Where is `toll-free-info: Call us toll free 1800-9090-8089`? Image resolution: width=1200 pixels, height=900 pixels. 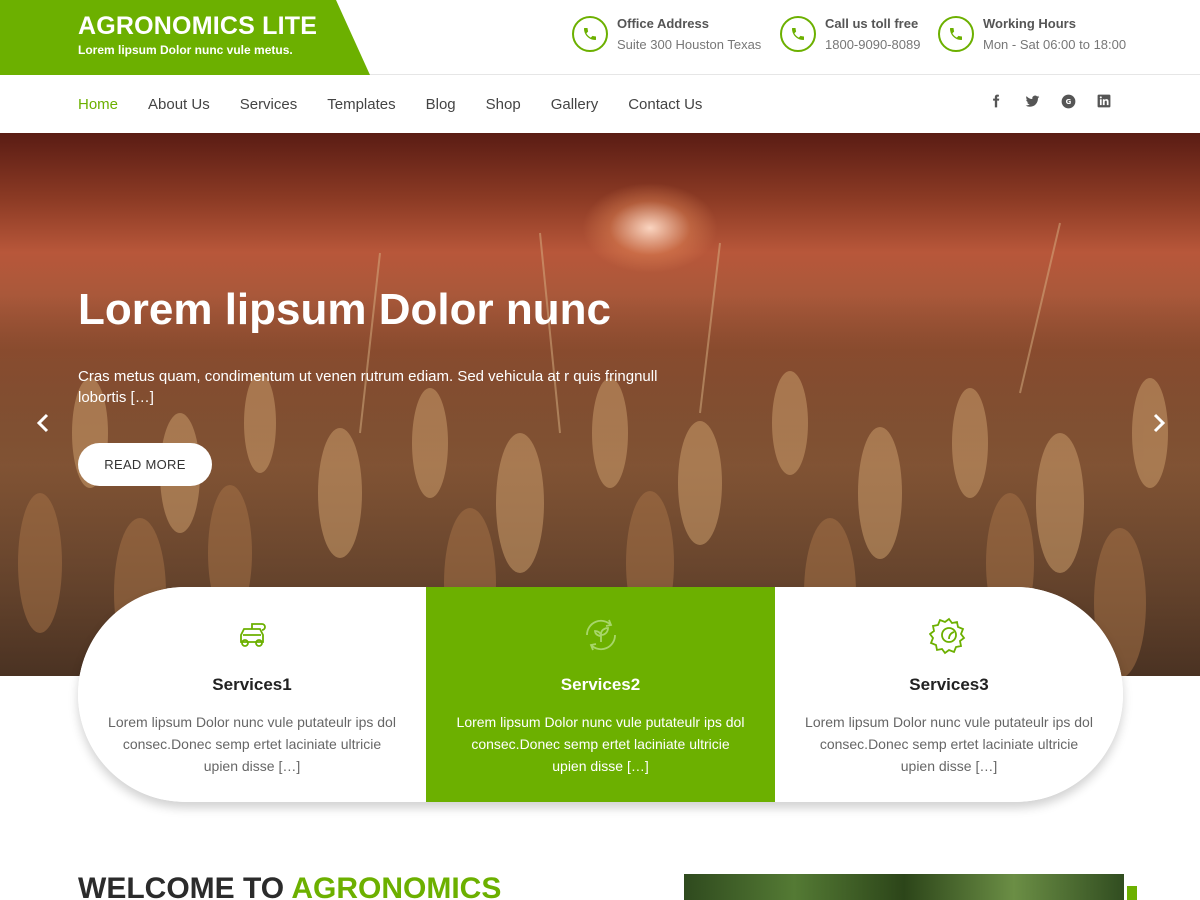
toll-free-info: Call us toll free 1800-9090-8089 is located at coordinates (860, 34).